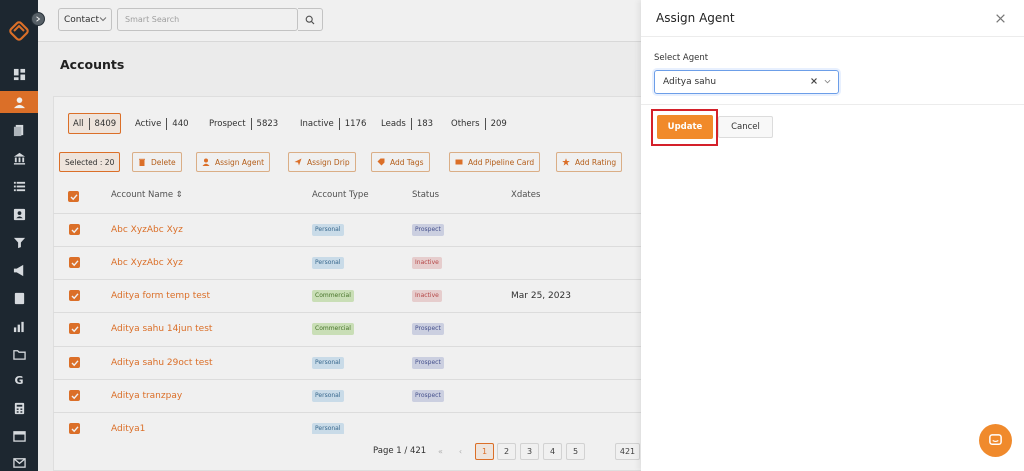  What do you see at coordinates (1000, 18) in the screenshot?
I see `close-icon` at bounding box center [1000, 18].